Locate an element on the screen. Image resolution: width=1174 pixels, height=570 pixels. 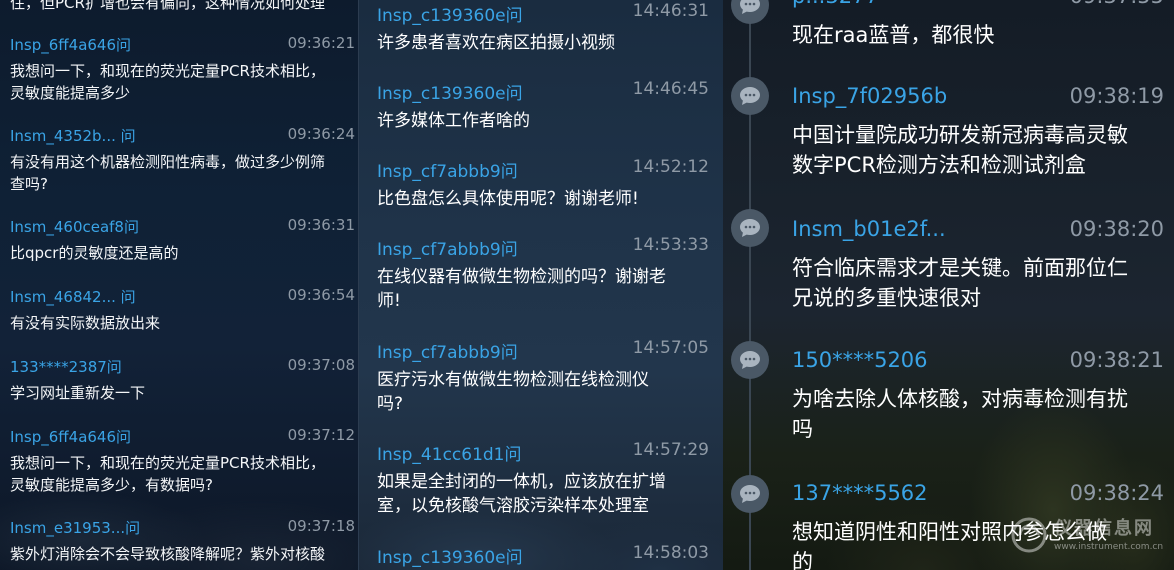
message-text: 紫外灯消除会不会导致核酸降解呢？紫外对核酸 is located at coordinates (168, 554).